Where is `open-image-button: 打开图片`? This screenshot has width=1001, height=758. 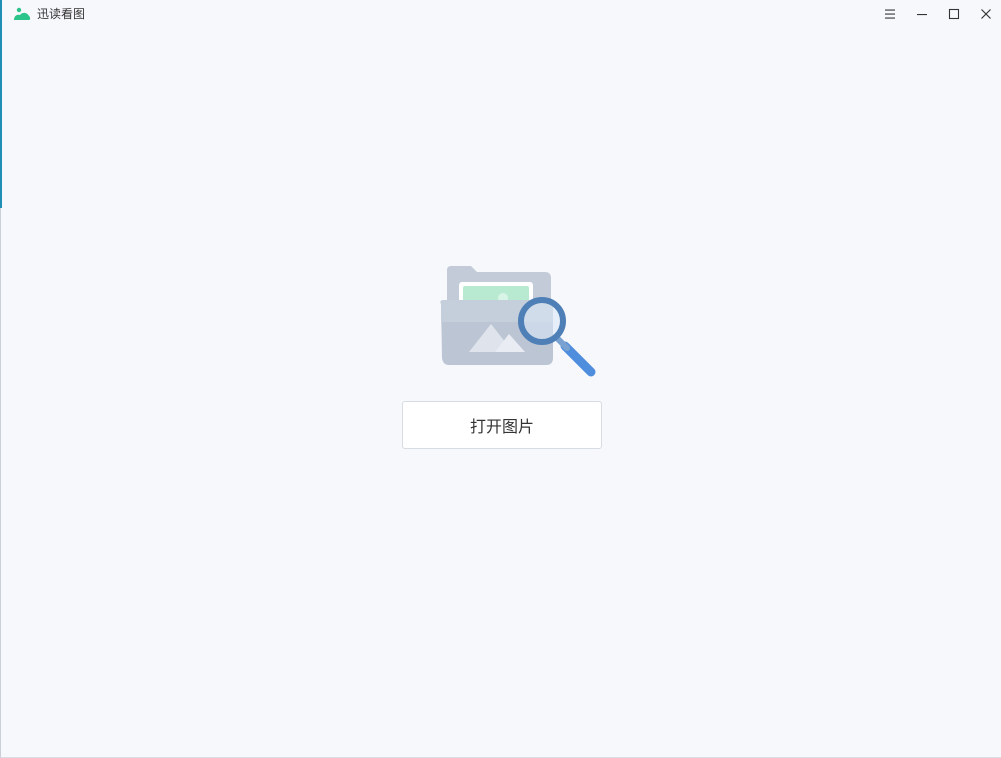 open-image-button: 打开图片 is located at coordinates (502, 425).